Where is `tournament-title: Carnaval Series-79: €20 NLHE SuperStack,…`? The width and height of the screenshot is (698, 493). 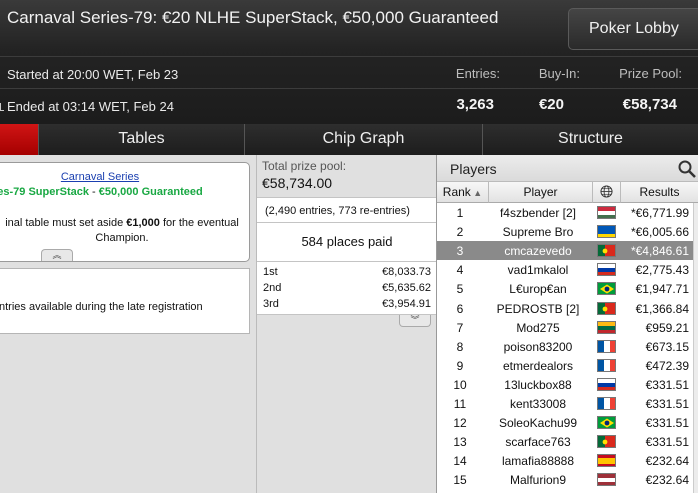 tournament-title: Carnaval Series-79: €20 NLHE SuperStack,… is located at coordinates (253, 17).